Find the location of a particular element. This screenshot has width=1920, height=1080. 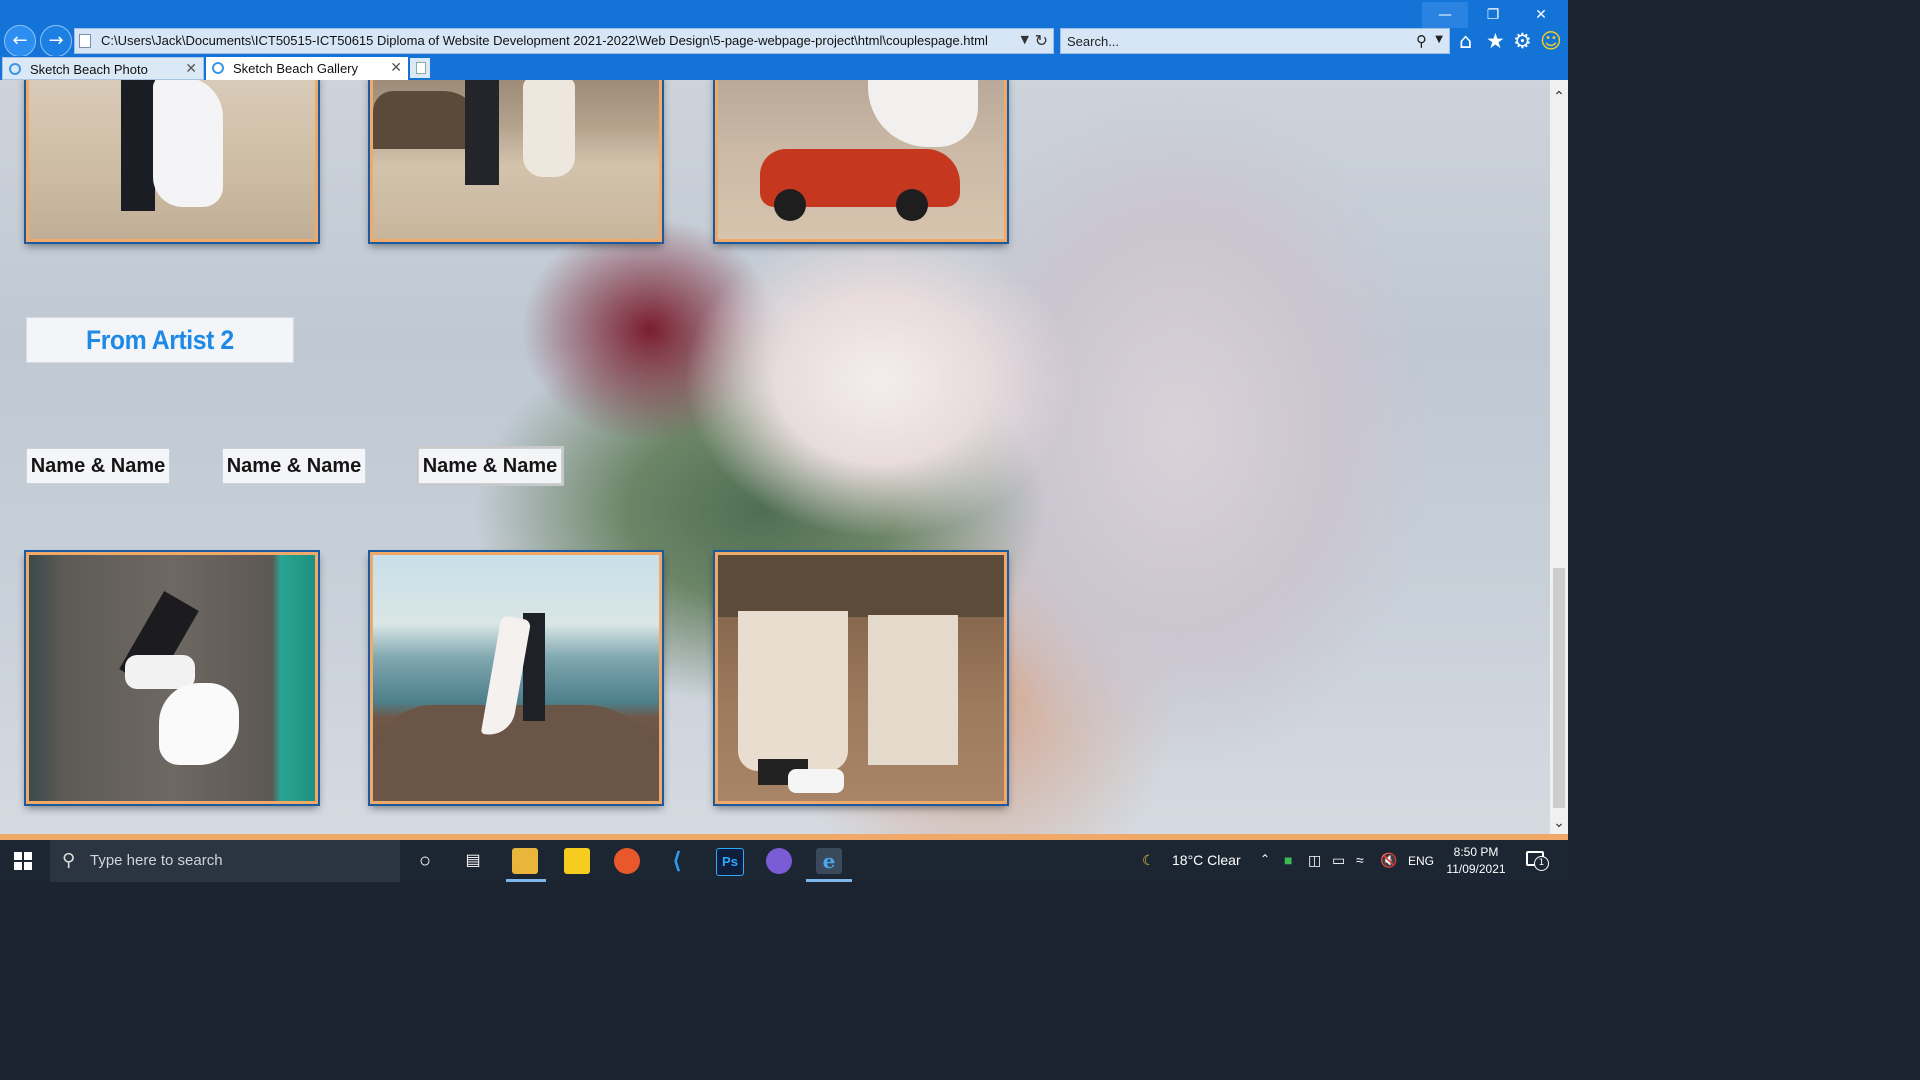

settings-gear-icon: ⚙ is located at coordinates (1522, 41).